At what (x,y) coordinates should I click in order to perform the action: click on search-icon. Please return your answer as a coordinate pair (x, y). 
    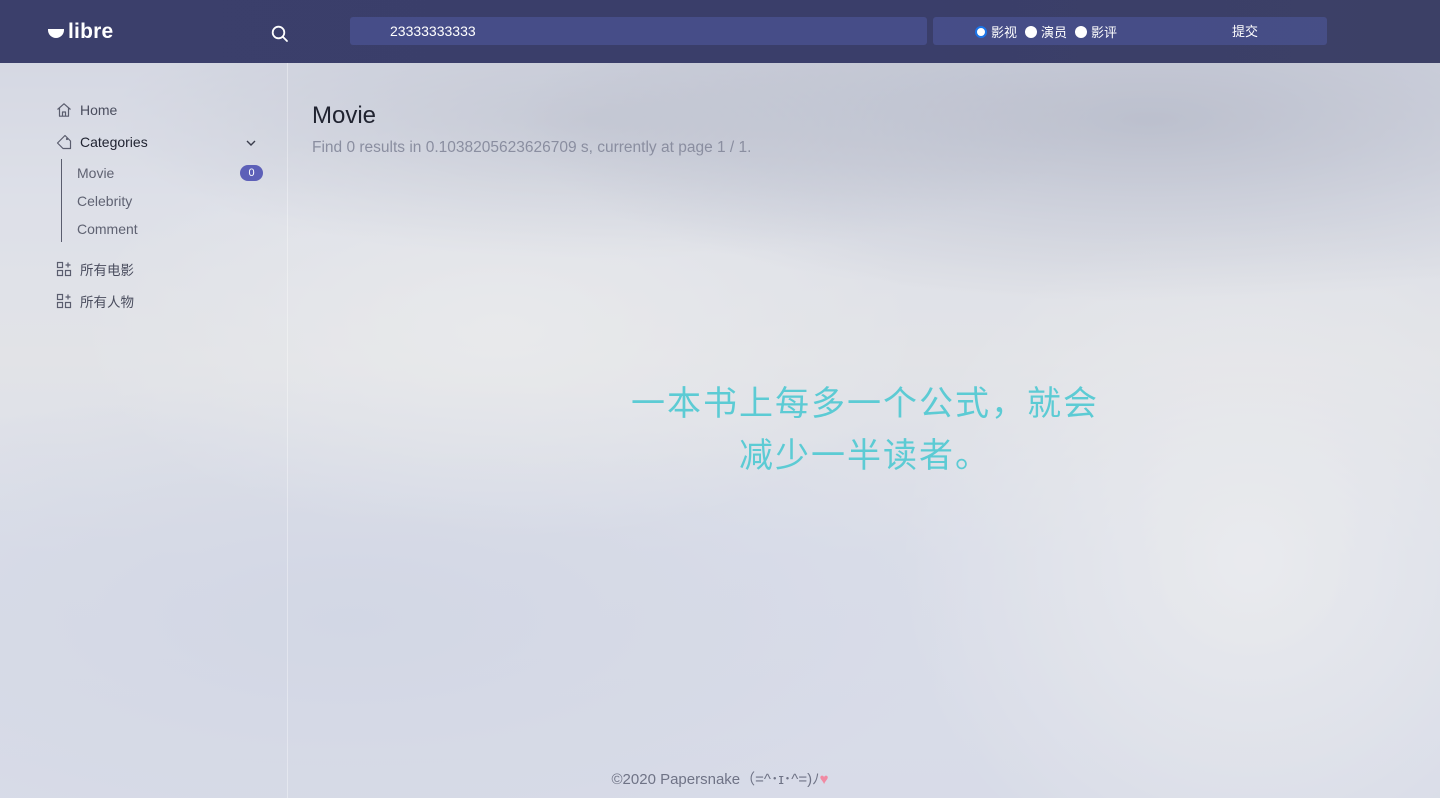
    Looking at the image, I should click on (281, 35).